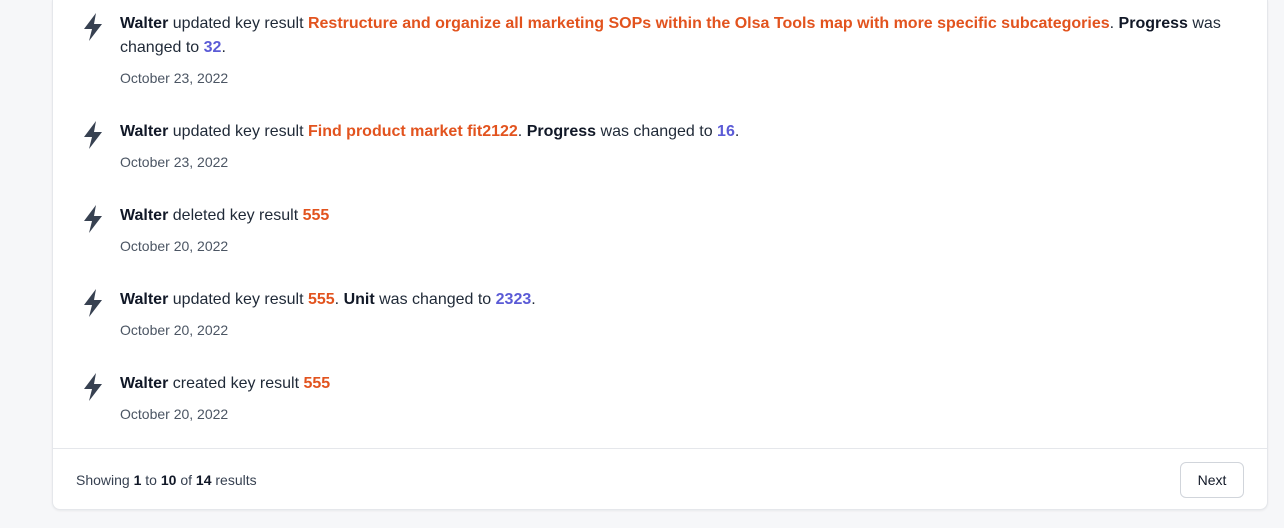  What do you see at coordinates (683, 216) in the screenshot?
I see `activity-text: Walter deleted key result 555` at bounding box center [683, 216].